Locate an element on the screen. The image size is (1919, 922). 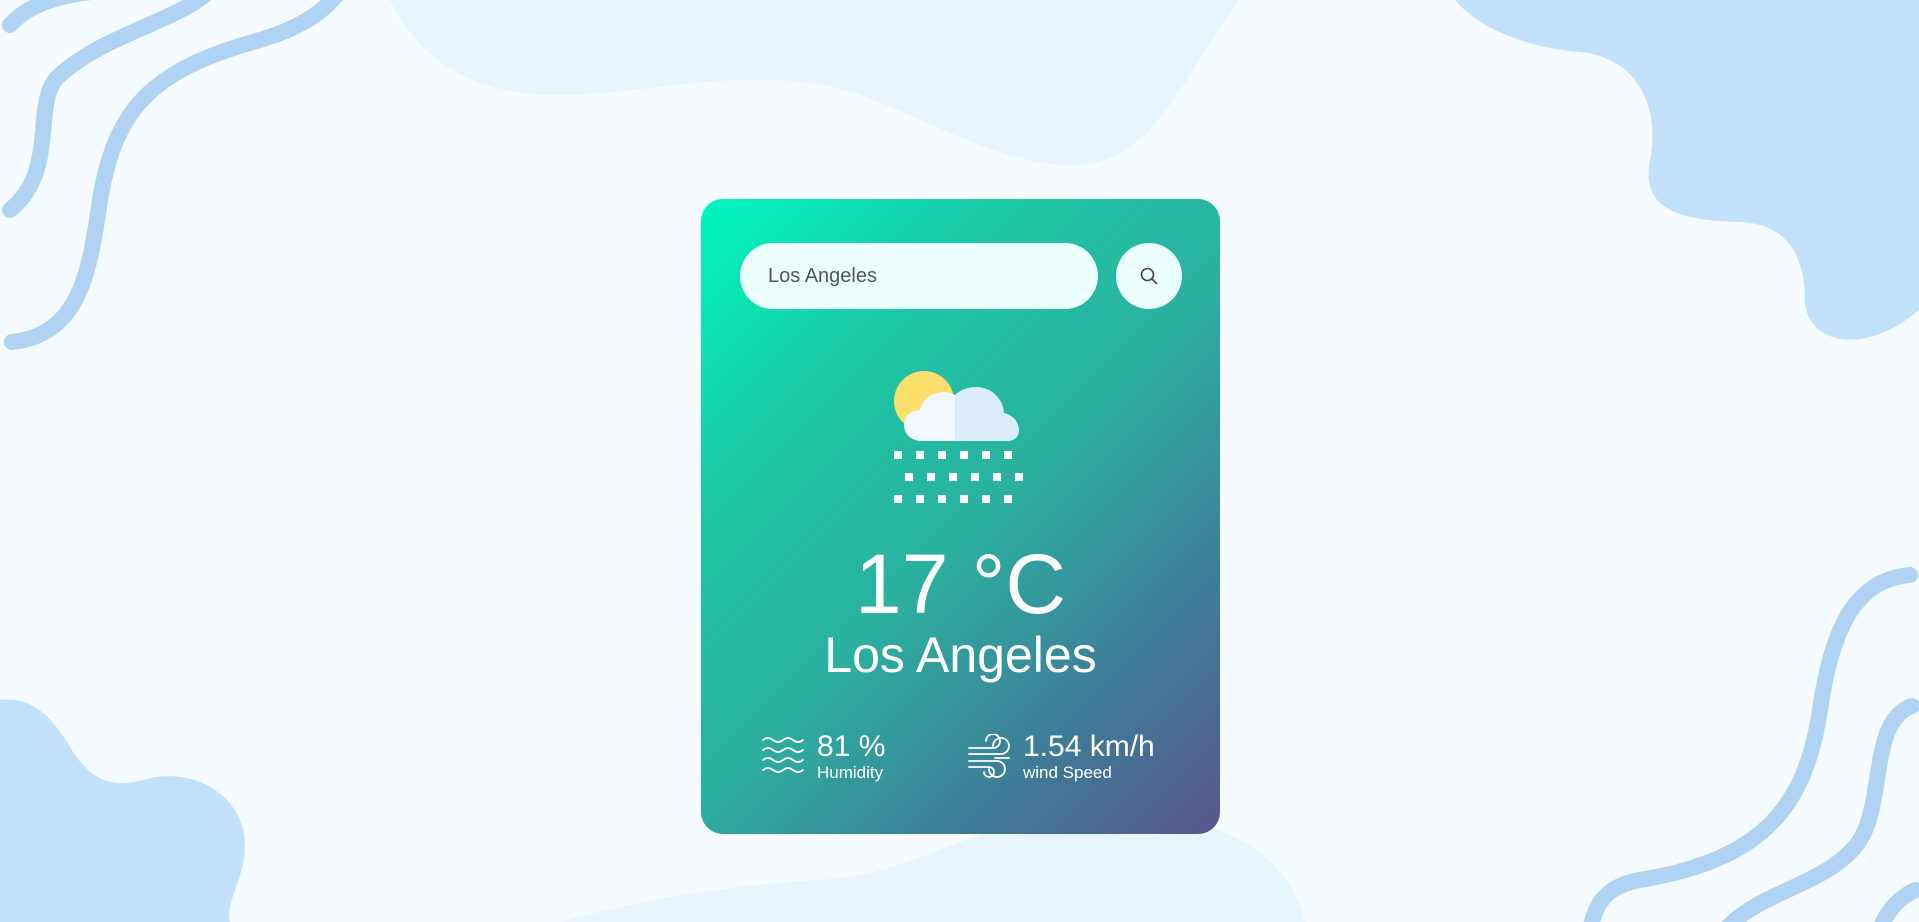
temperature: 17 °C is located at coordinates (960, 584).